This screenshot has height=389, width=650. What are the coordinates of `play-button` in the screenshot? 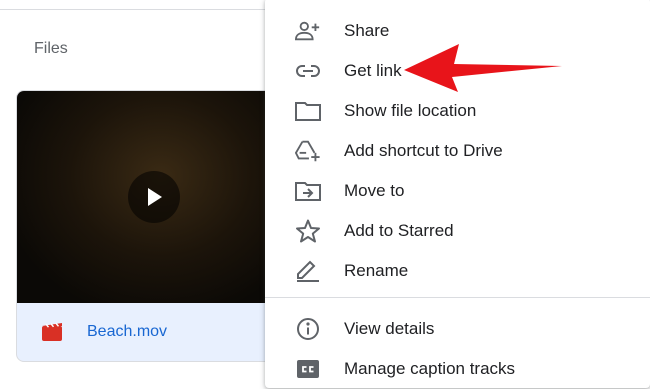 It's located at (154, 197).